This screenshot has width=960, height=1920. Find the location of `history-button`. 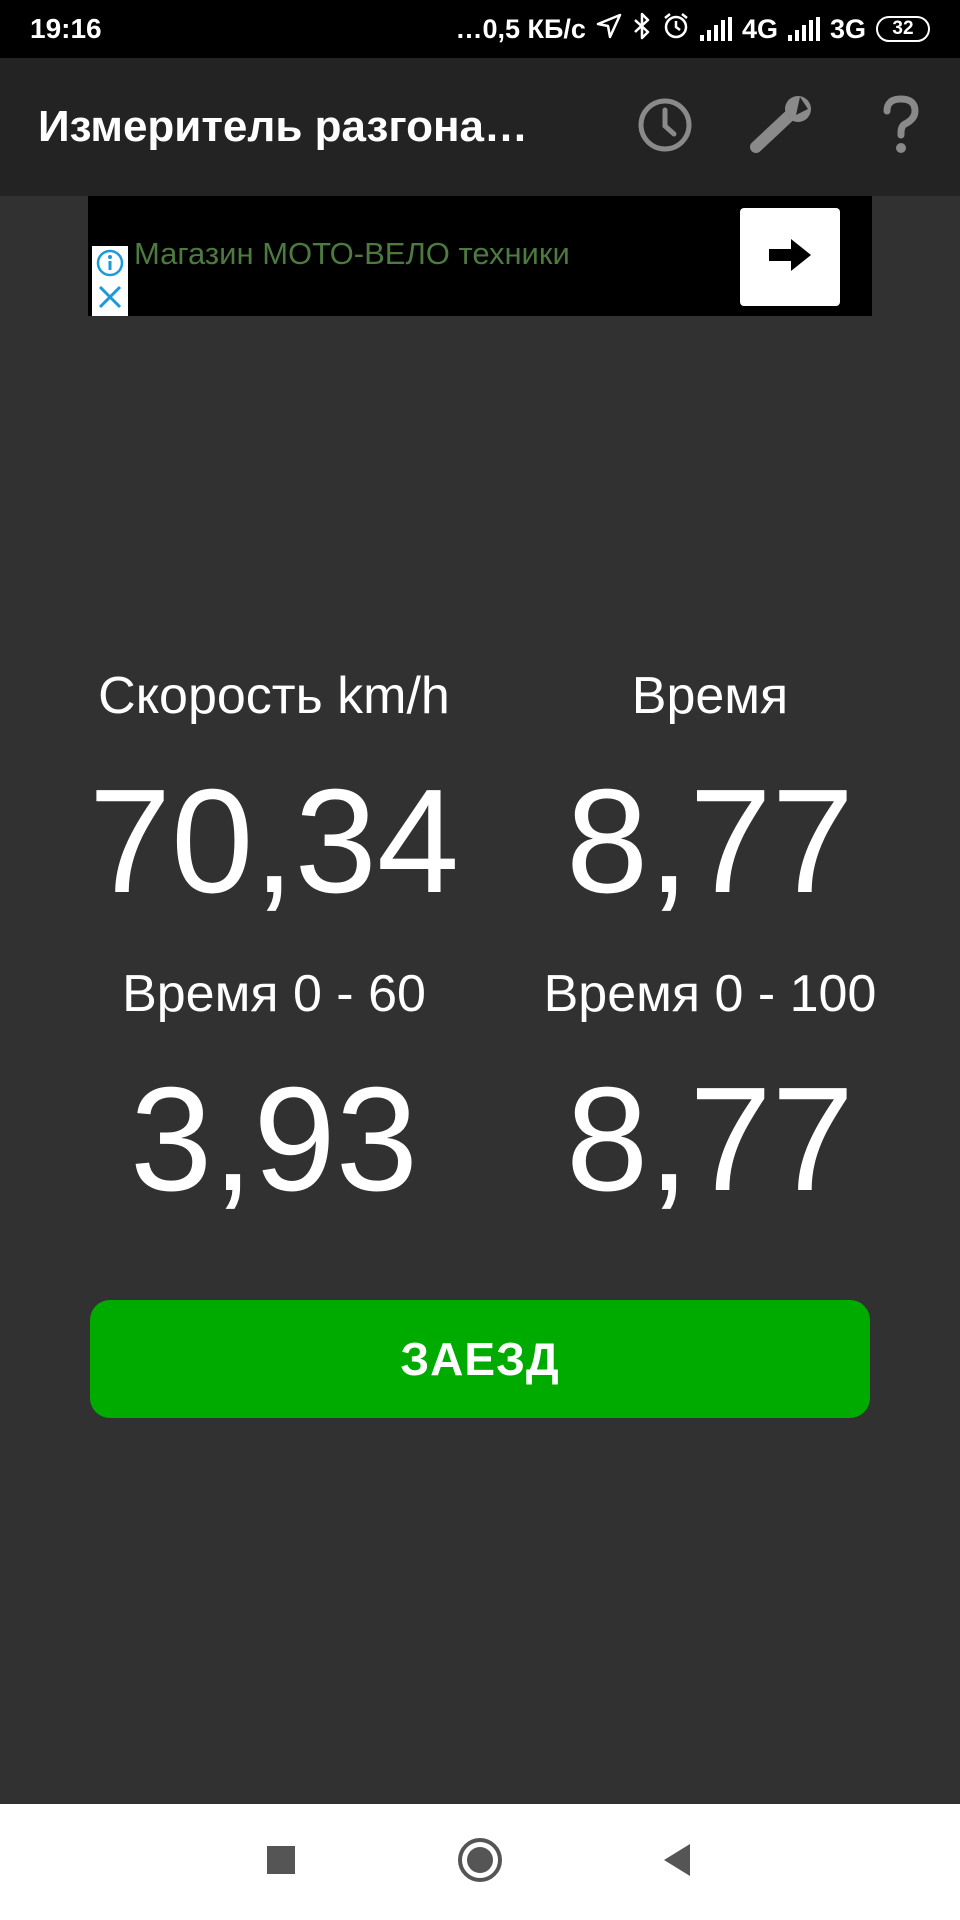

history-button is located at coordinates (665, 127).